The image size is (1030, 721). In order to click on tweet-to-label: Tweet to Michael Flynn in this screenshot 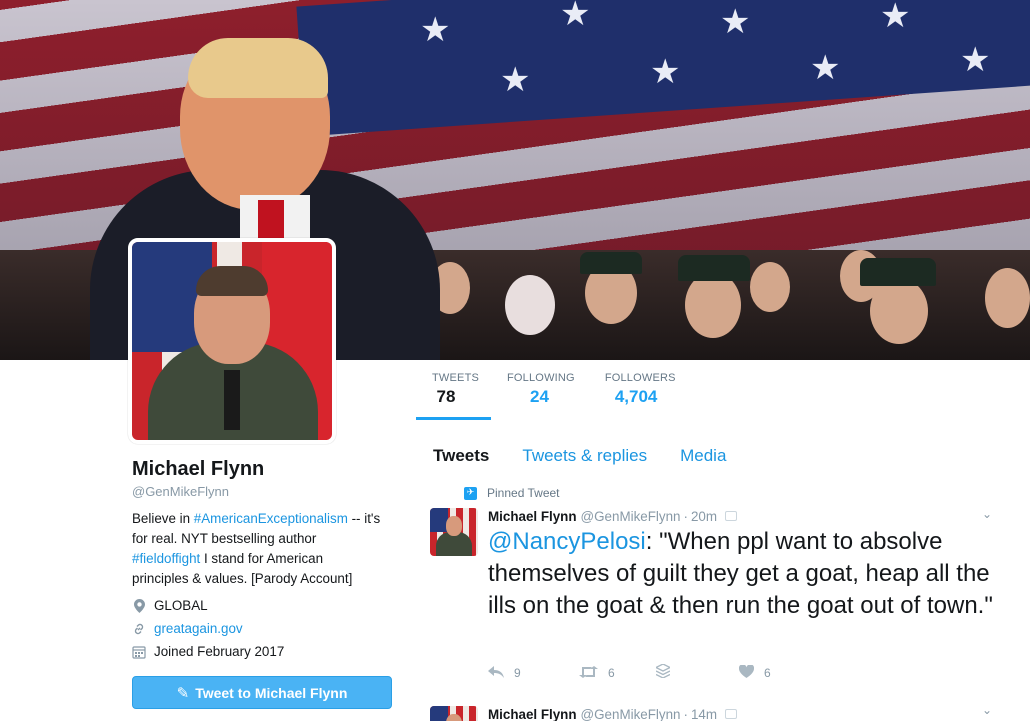, I will do `click(271, 692)`.